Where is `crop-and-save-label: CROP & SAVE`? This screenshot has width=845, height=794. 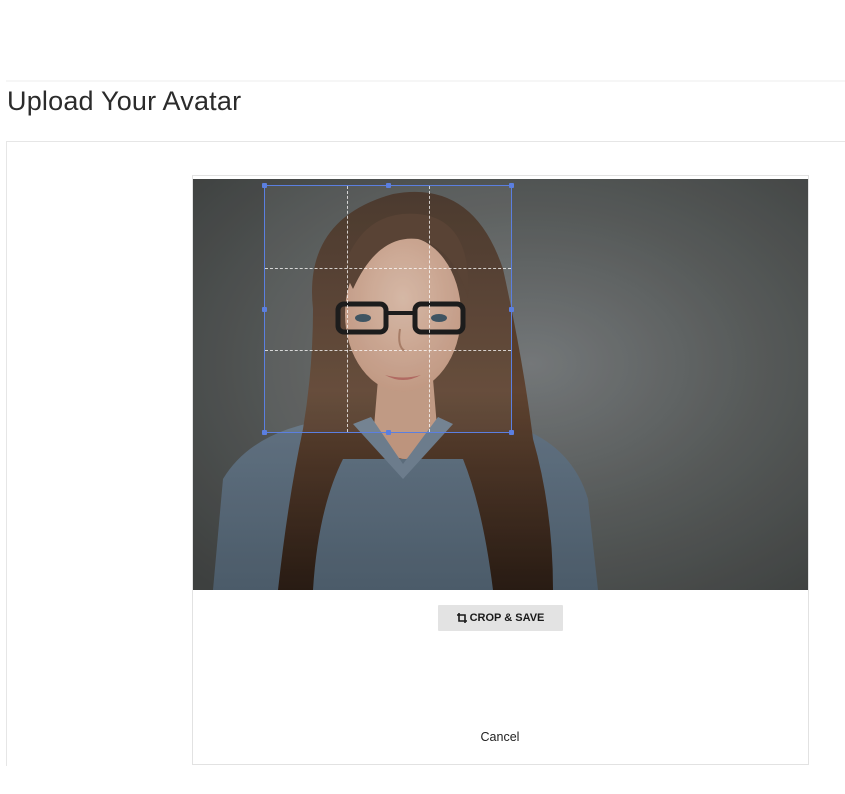
crop-and-save-label: CROP & SAVE is located at coordinates (507, 618).